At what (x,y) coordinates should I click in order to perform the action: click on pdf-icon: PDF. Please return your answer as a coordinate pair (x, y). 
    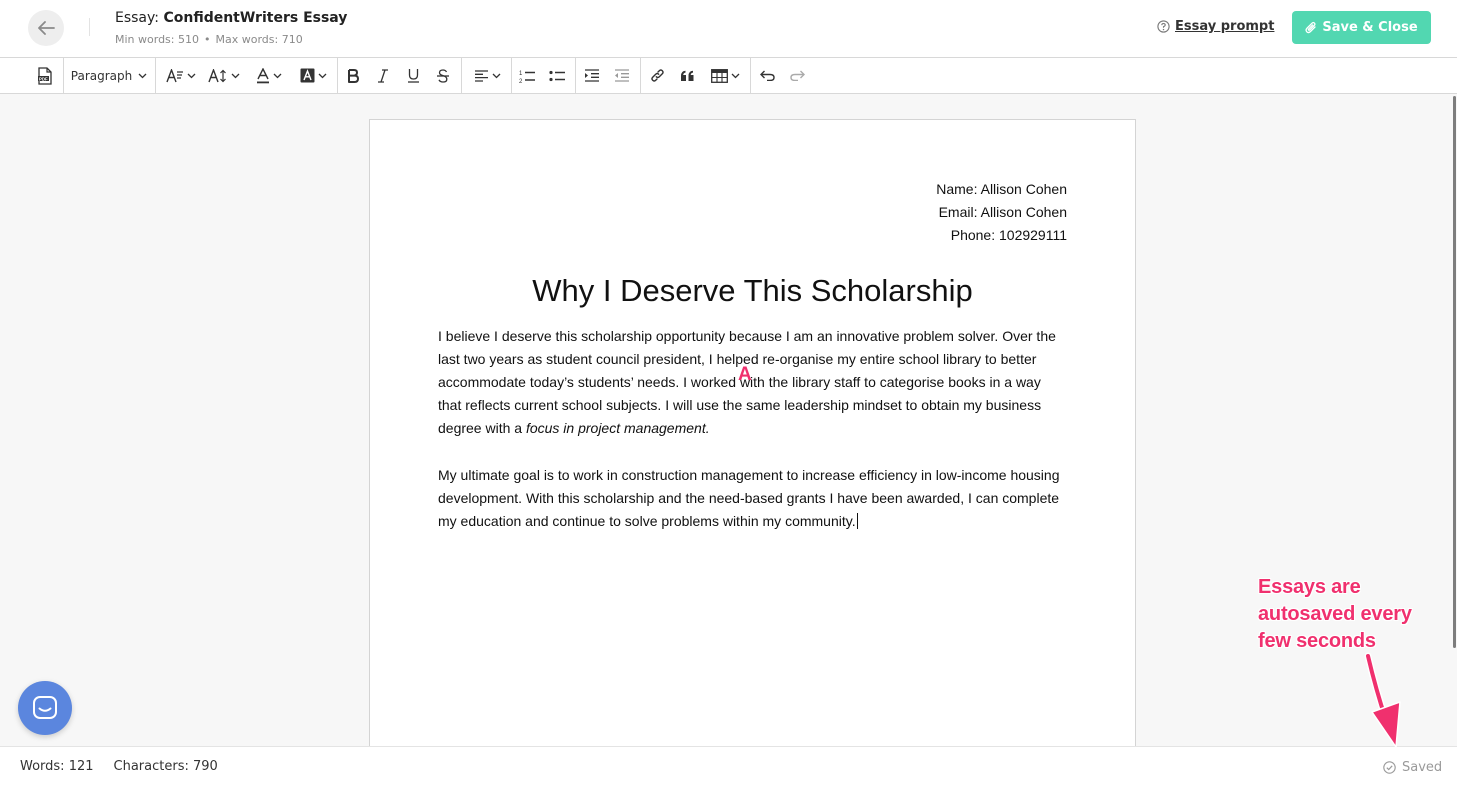
    Looking at the image, I should click on (45, 75).